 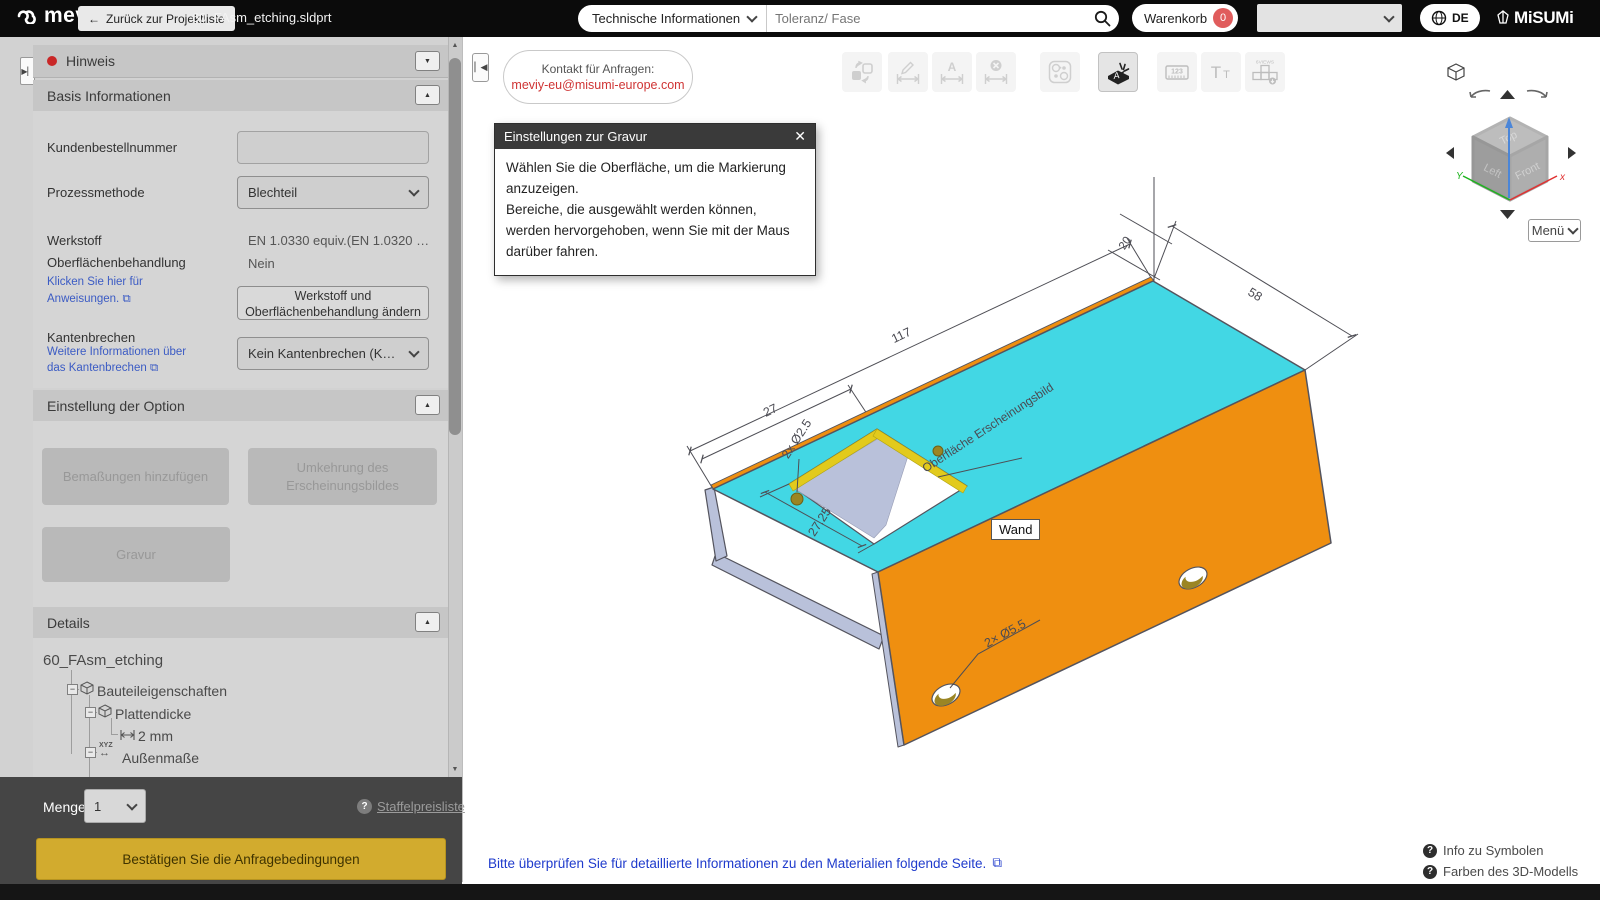 What do you see at coordinates (105, 711) in the screenshot?
I see `cube-icon` at bounding box center [105, 711].